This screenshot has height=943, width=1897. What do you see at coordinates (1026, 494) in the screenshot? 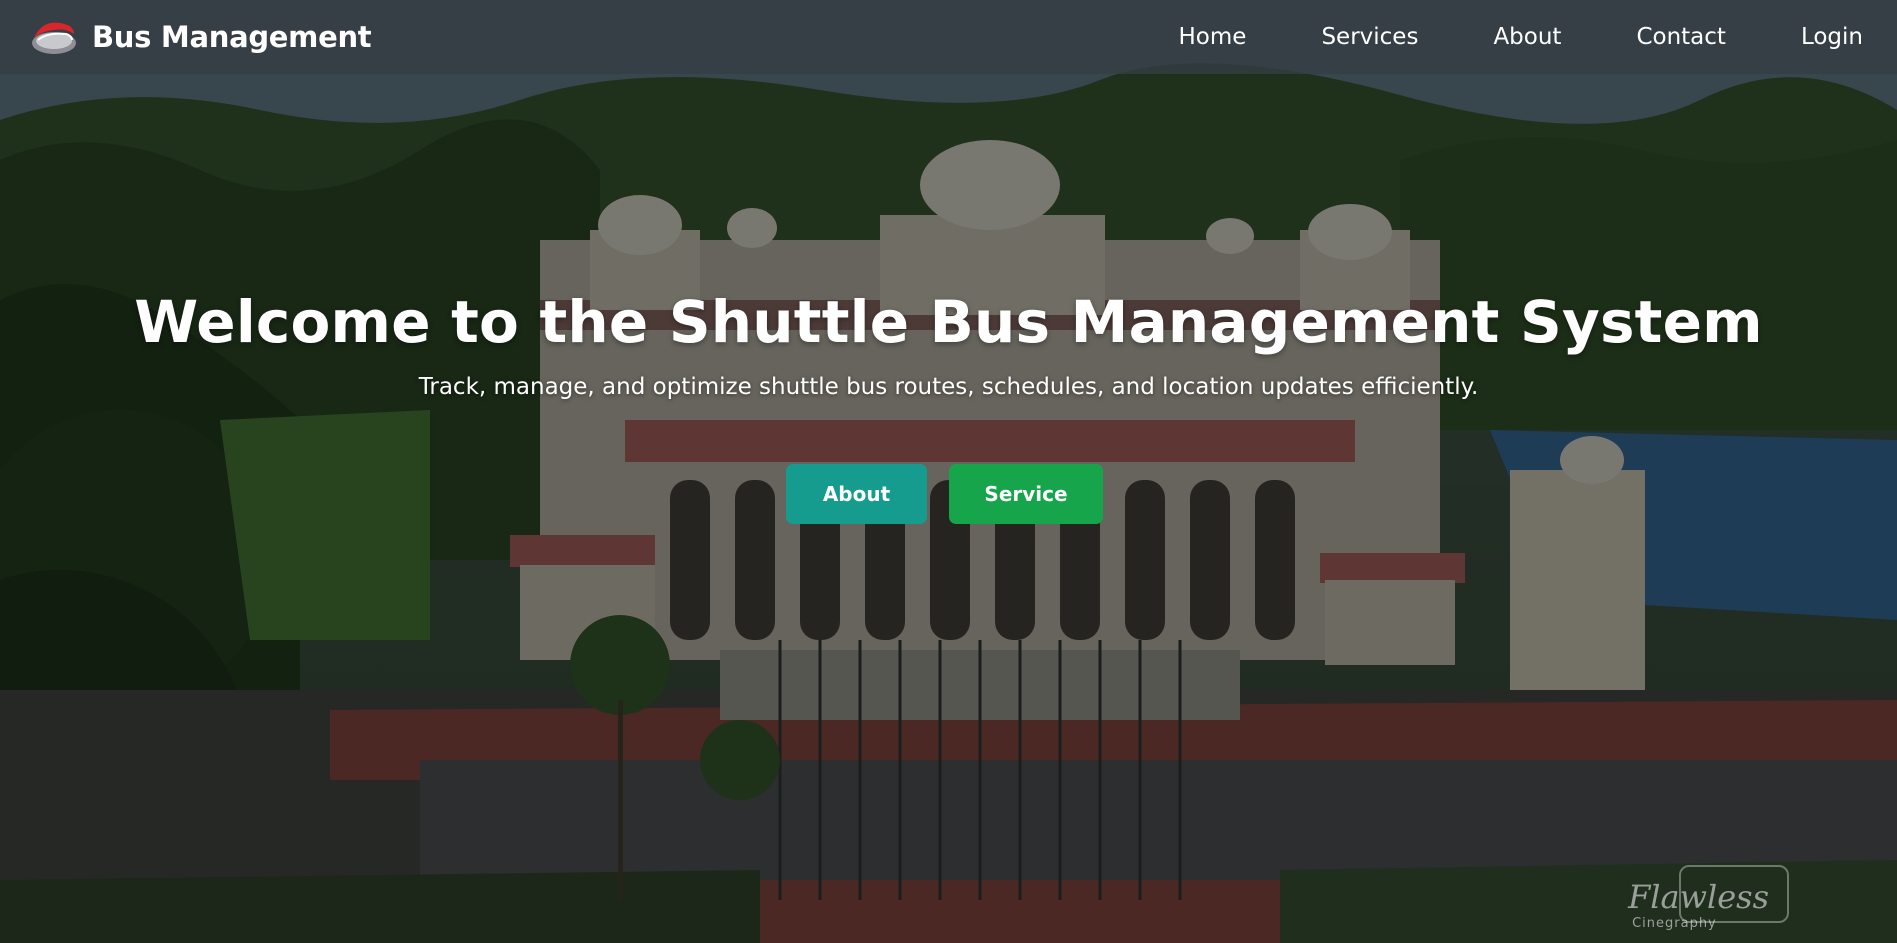
I see `service-button: Service` at bounding box center [1026, 494].